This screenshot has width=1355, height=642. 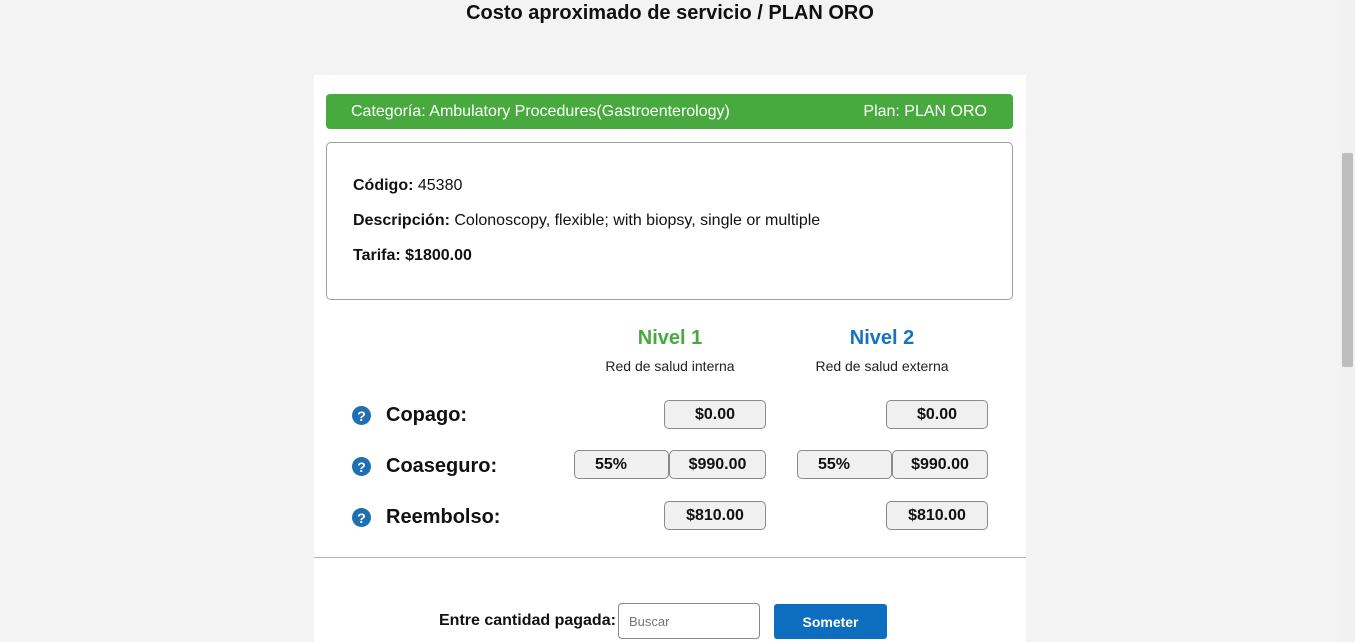 I want to click on plan-label: Plan: PLAN ORO, so click(x=925, y=111).